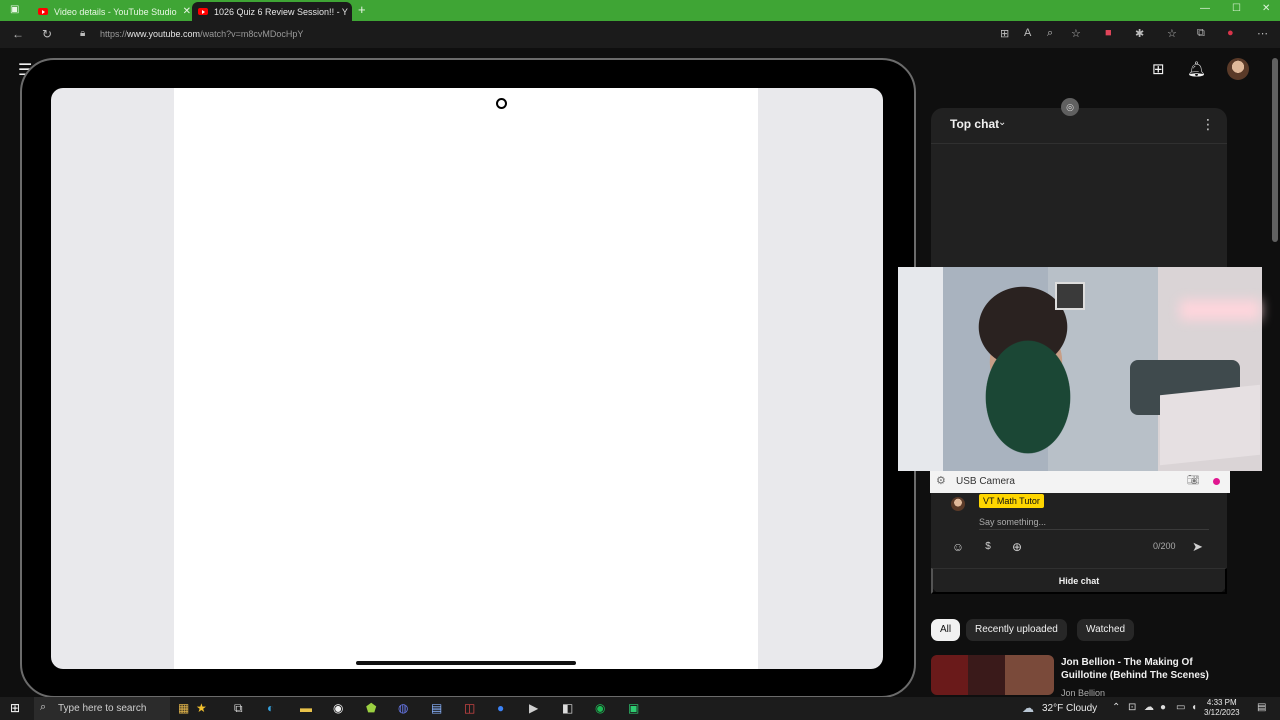 This screenshot has width=1280, height=720. I want to click on discord-icon: ◍, so click(403, 708).